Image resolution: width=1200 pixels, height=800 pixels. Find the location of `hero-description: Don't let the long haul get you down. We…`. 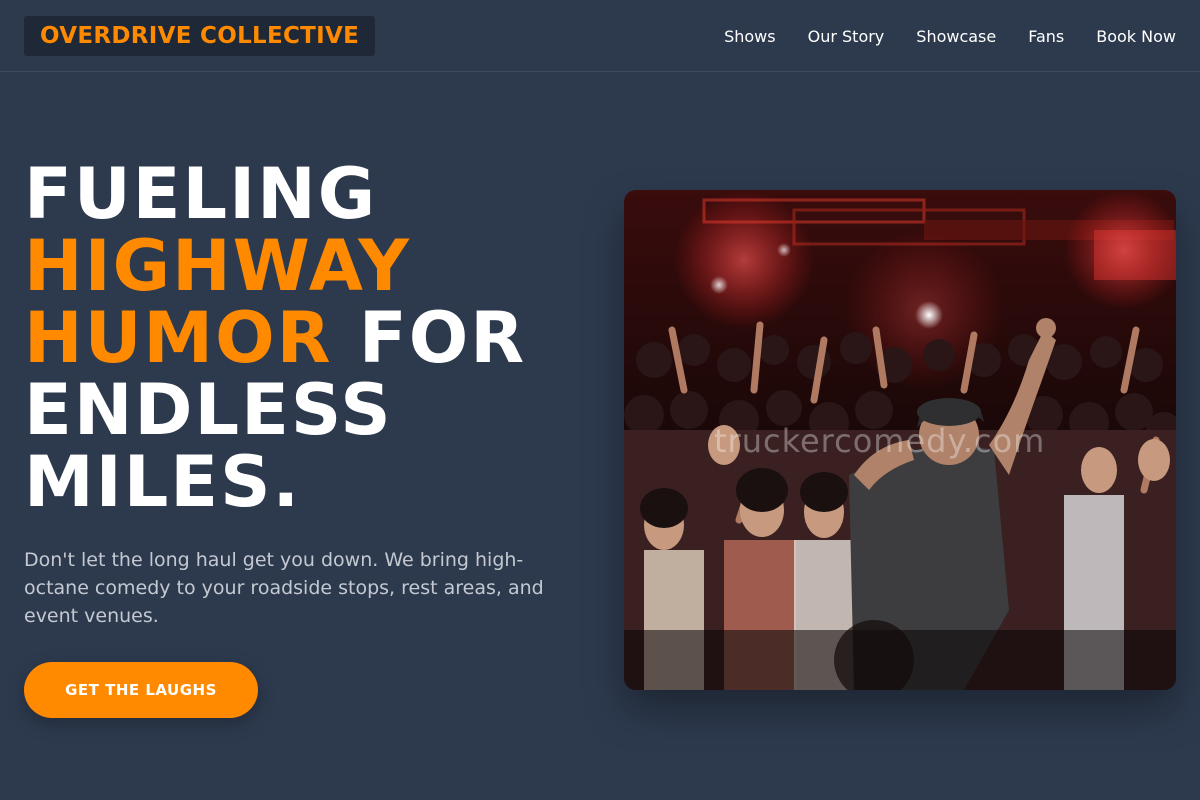

hero-description: Don't let the long haul get you down. We… is located at coordinates (284, 588).